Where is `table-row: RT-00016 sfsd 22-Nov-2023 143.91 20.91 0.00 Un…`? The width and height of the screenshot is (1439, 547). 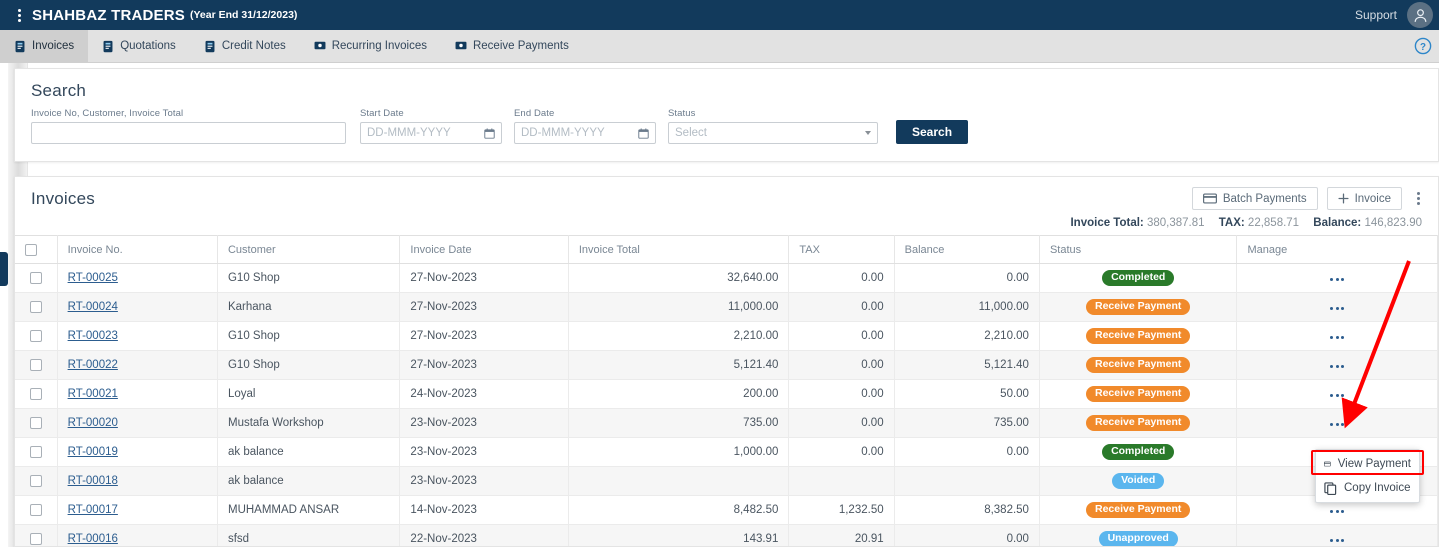 table-row: RT-00016 sfsd 22-Nov-2023 143.91 20.91 0.00 Un… is located at coordinates (726, 535).